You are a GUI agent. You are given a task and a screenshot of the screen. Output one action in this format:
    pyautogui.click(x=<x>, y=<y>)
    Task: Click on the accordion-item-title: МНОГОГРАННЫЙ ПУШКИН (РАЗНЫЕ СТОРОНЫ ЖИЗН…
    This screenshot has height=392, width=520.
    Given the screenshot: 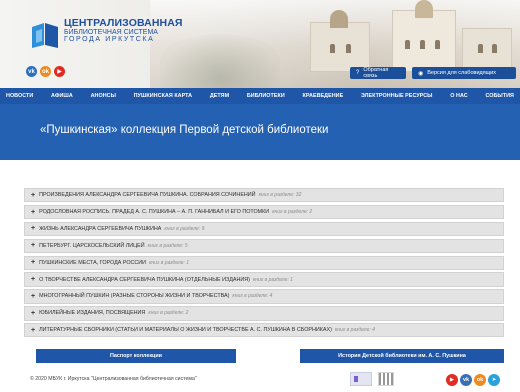 What is the action you would take?
    pyautogui.click(x=134, y=296)
    